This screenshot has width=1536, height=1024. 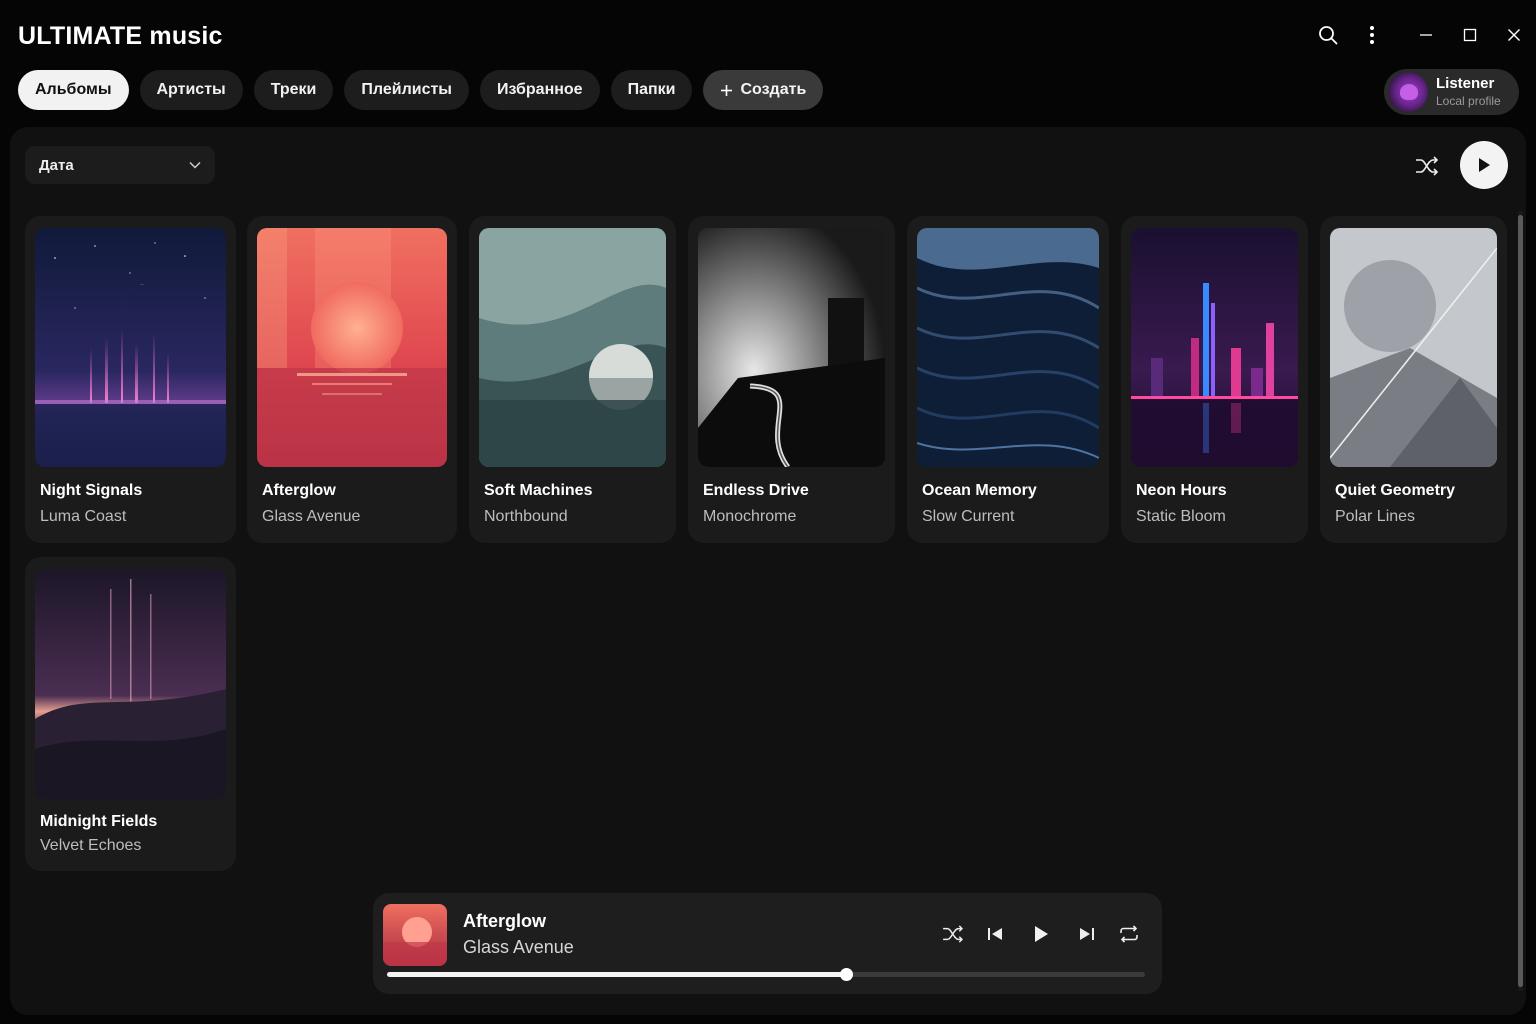 I want to click on album-card-ocean-memory: Ocean Memory Slow Current, so click(x=1008, y=379).